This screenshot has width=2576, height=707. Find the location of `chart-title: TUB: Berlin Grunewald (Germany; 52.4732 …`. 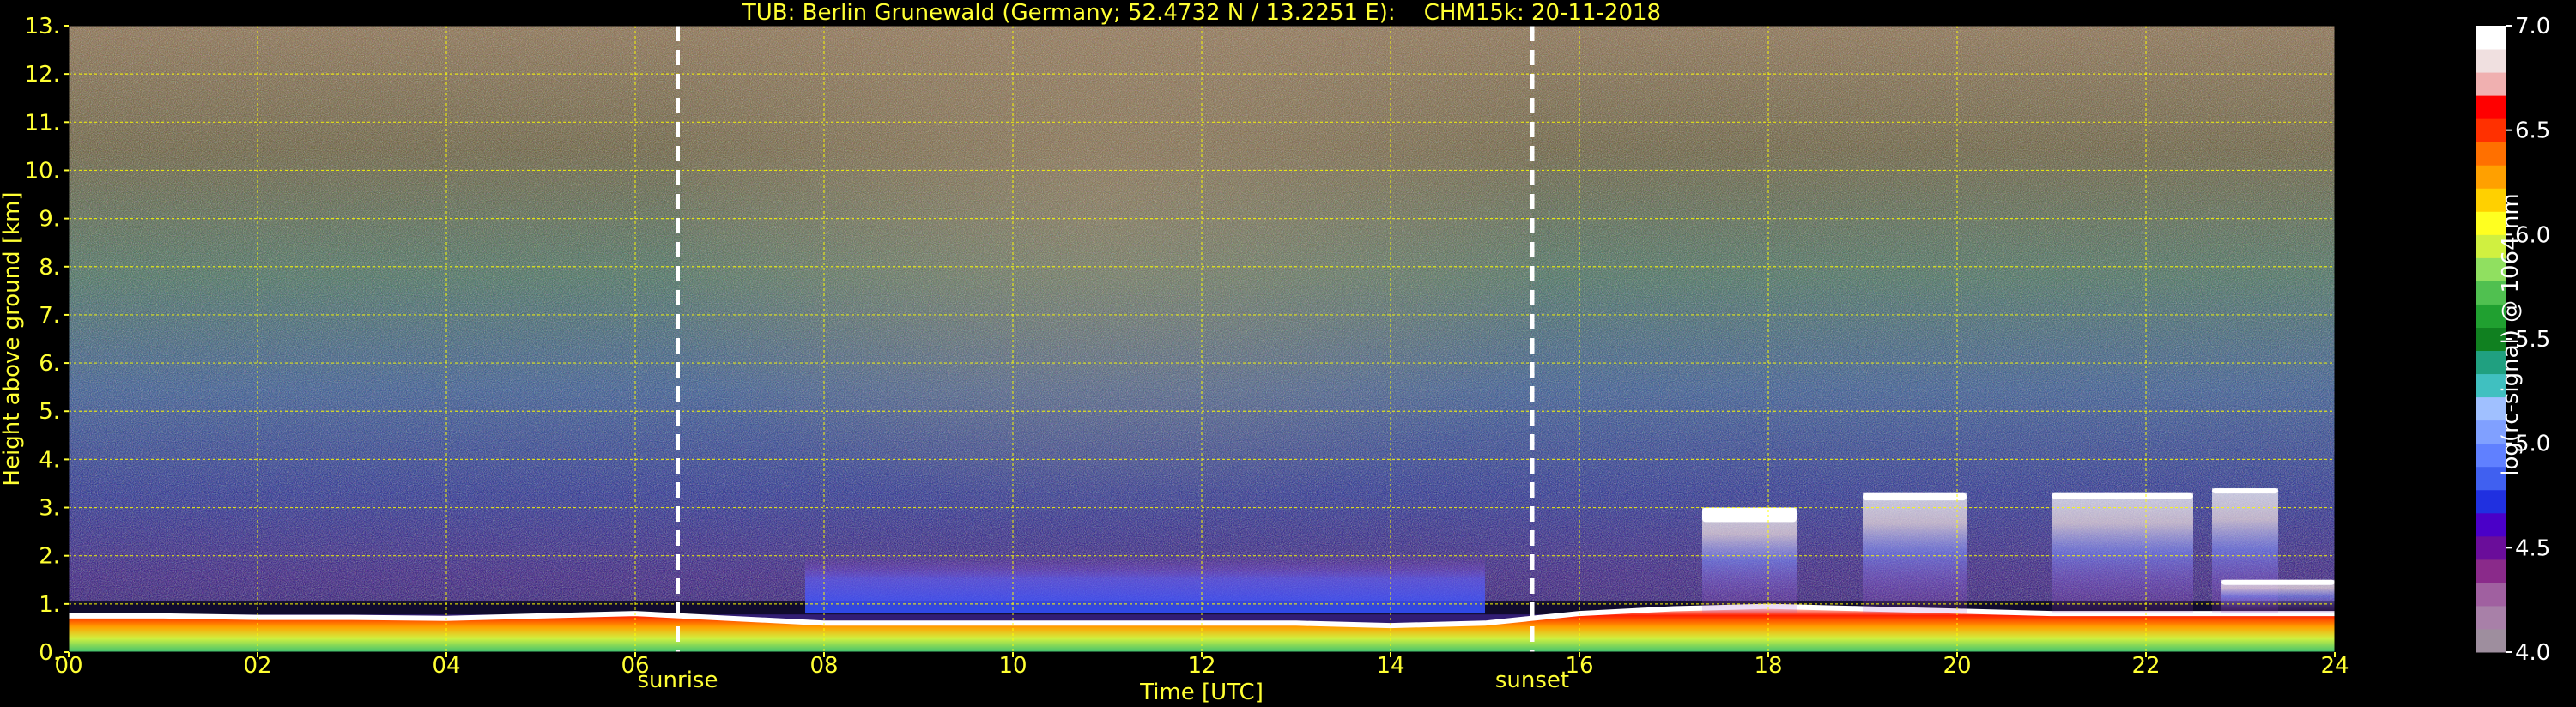

chart-title: TUB: Berlin Grunewald (Germany; 52.4732 … is located at coordinates (1201, 13).